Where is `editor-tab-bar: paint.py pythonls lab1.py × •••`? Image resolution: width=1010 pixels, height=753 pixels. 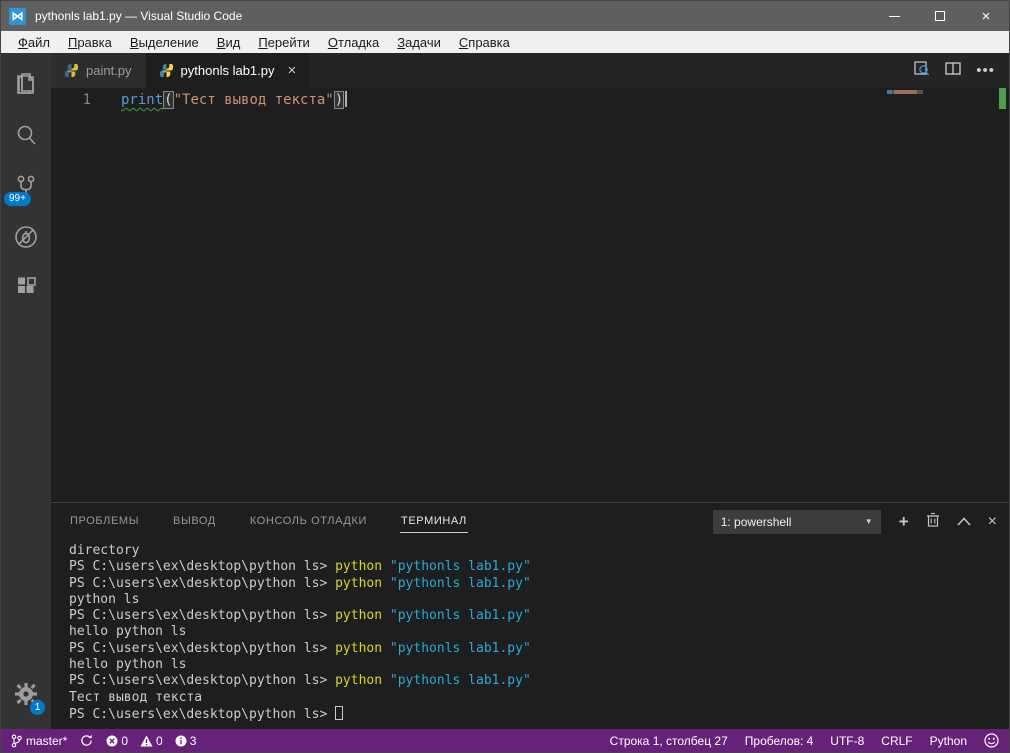
editor-tab-bar: paint.py pythonls lab1.py × ••• is located at coordinates (530, 70).